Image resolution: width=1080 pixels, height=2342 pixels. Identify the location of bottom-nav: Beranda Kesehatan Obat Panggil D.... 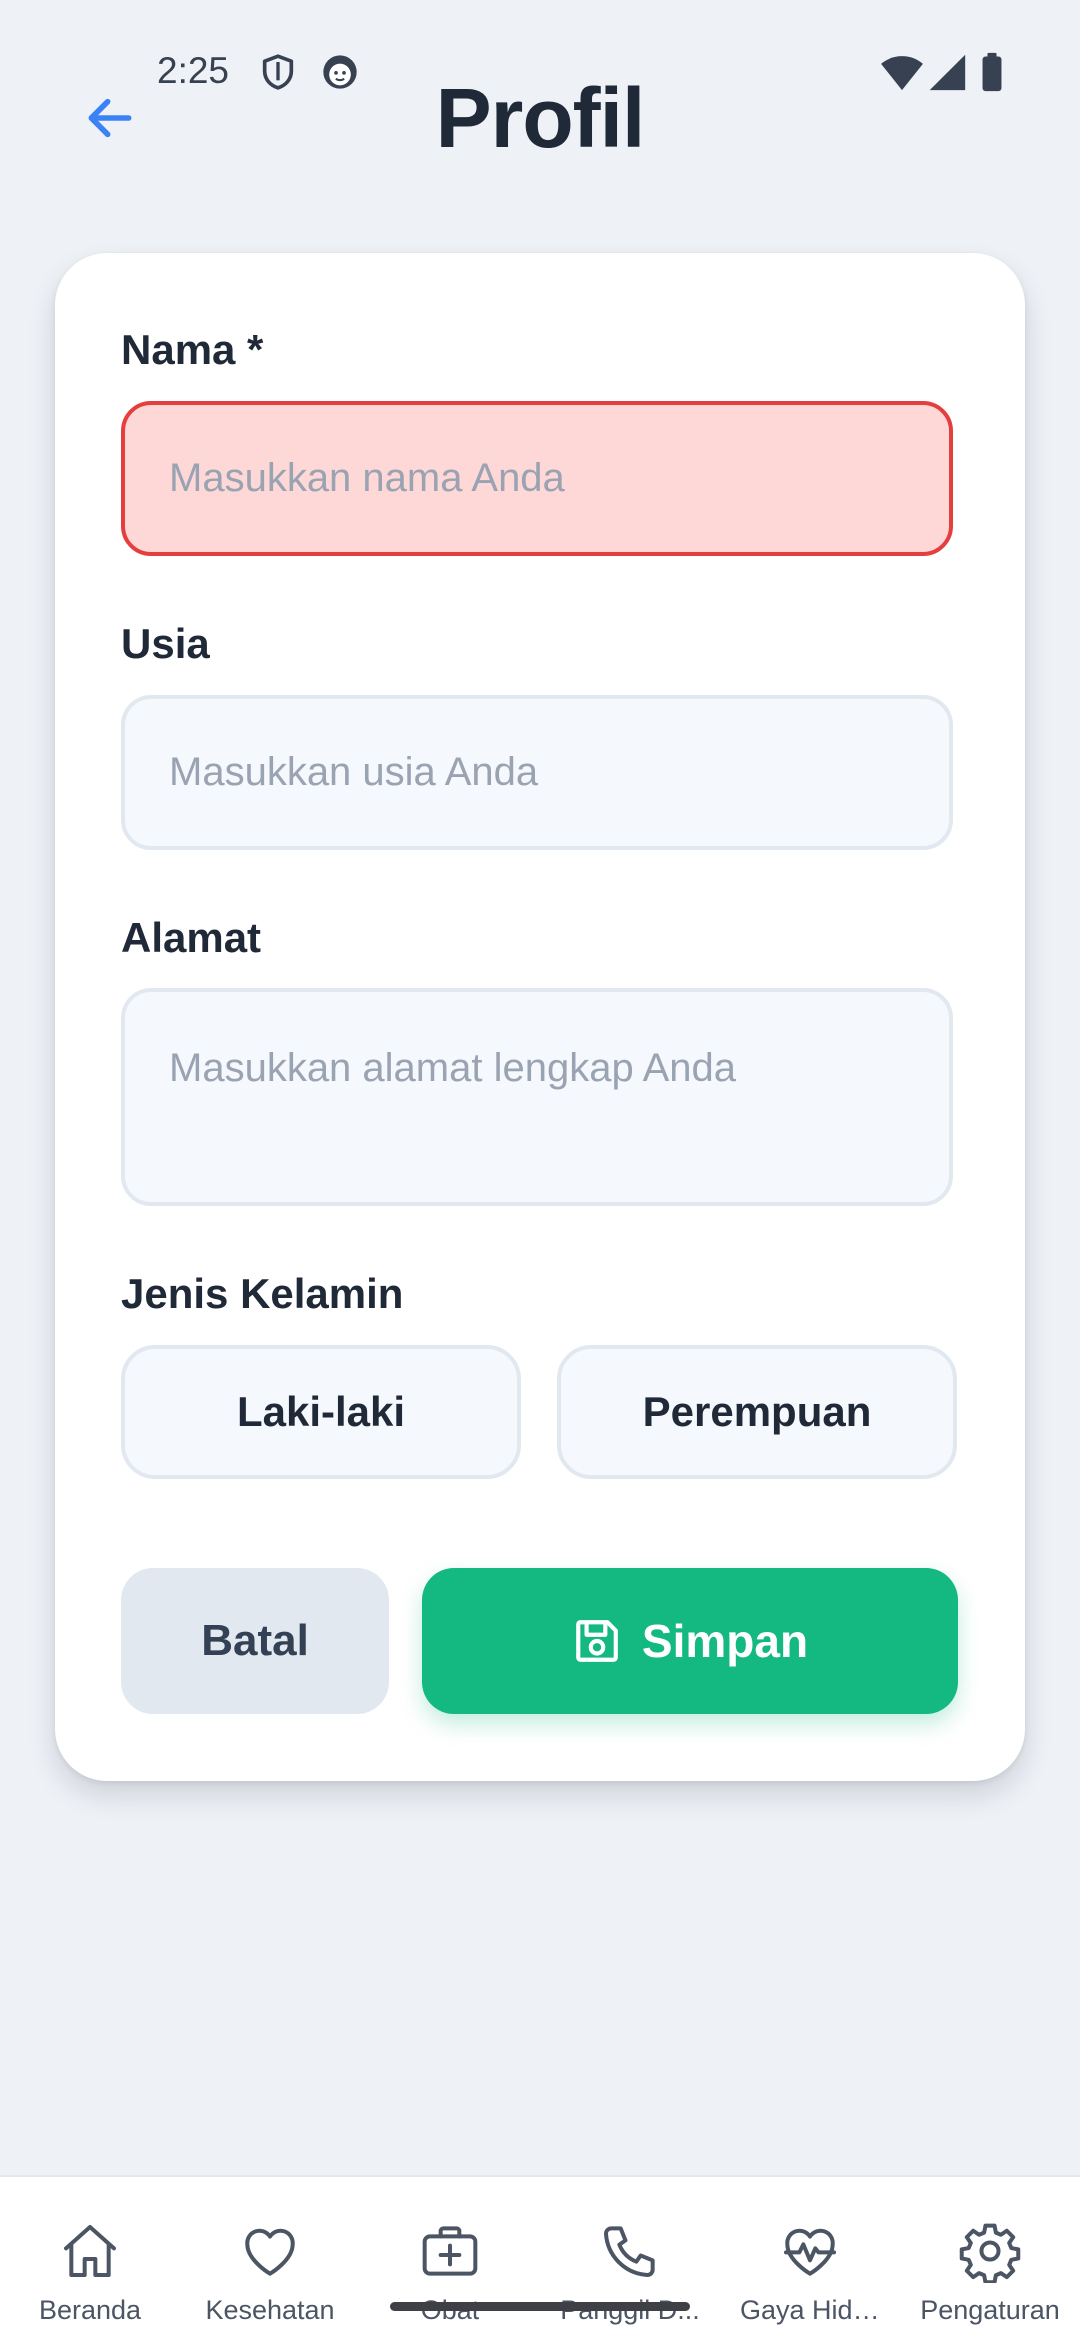
(540, 2258).